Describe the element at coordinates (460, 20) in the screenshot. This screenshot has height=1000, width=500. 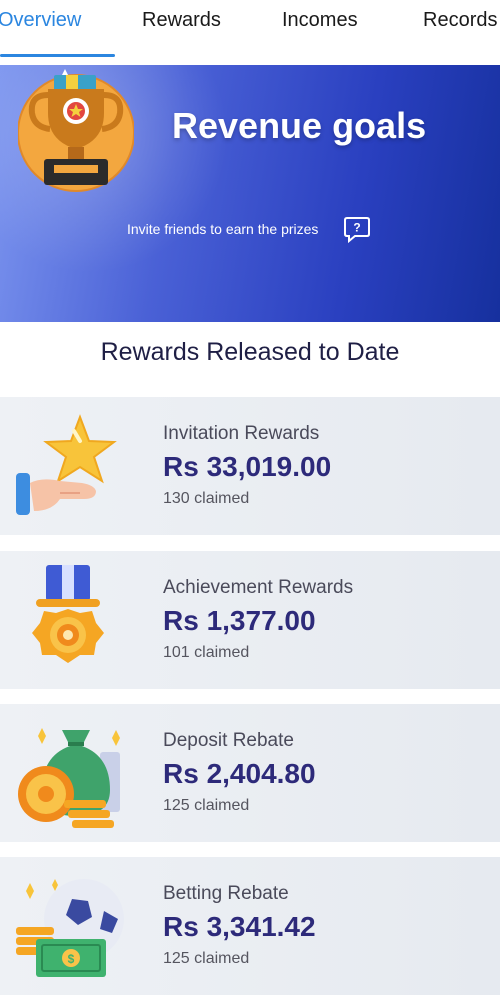
I see `tab-records: Records` at that location.